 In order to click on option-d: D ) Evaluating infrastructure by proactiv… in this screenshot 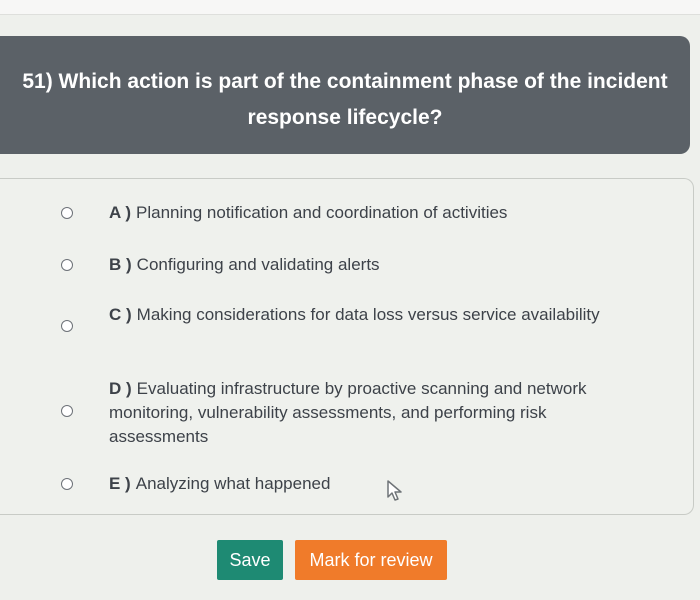, I will do `click(345, 414)`.